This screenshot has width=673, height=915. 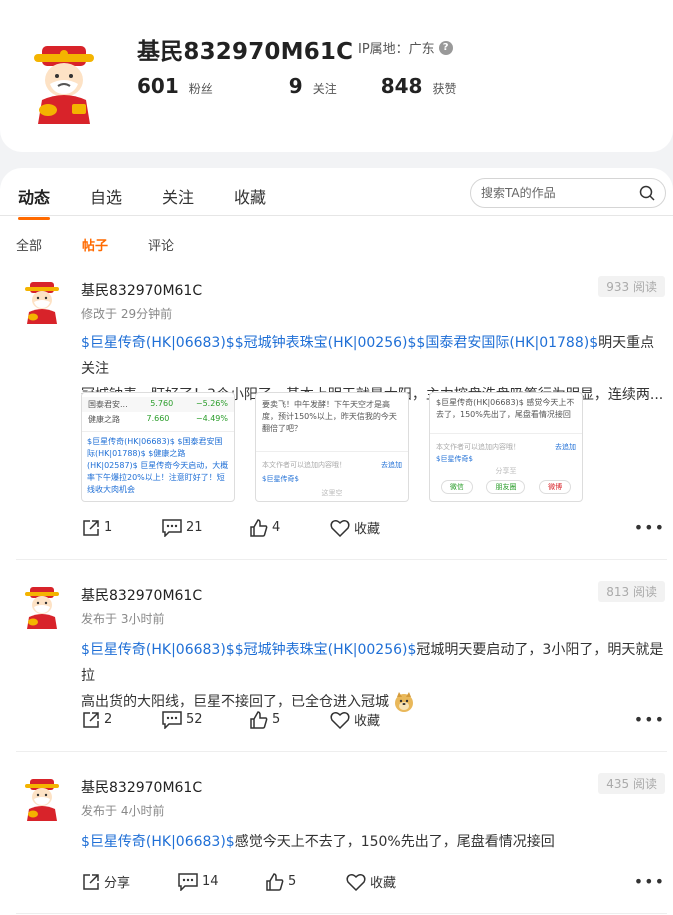 I want to click on thumb-stock-price: 5.760, so click(x=162, y=403).